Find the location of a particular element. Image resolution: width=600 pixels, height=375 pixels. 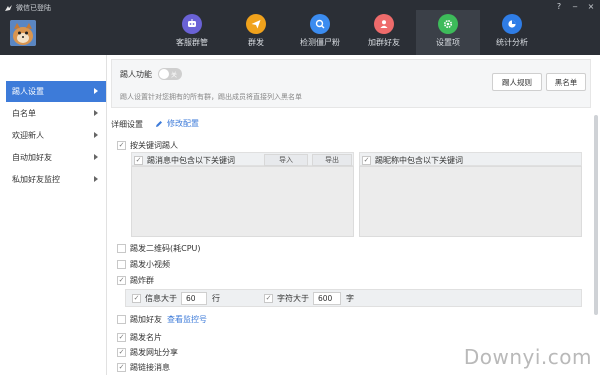

link-message-label: 踢链接消息 is located at coordinates (150, 367).